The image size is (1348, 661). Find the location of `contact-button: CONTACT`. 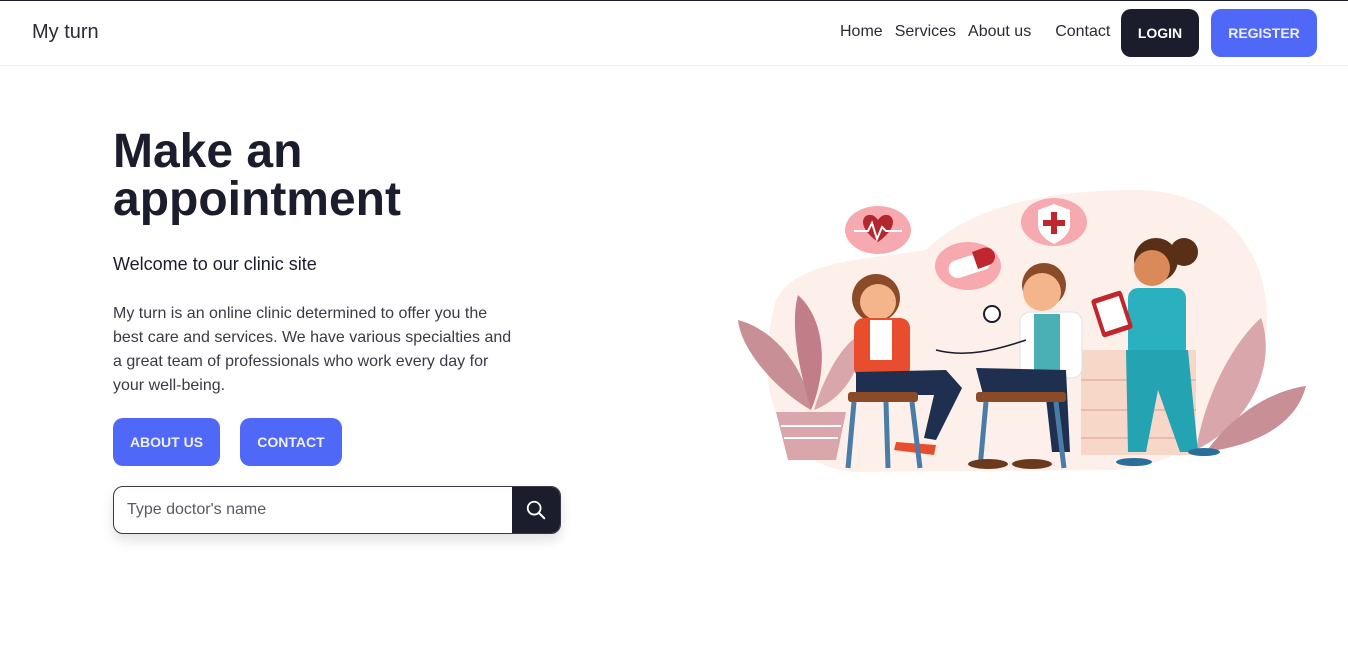

contact-button: CONTACT is located at coordinates (291, 442).